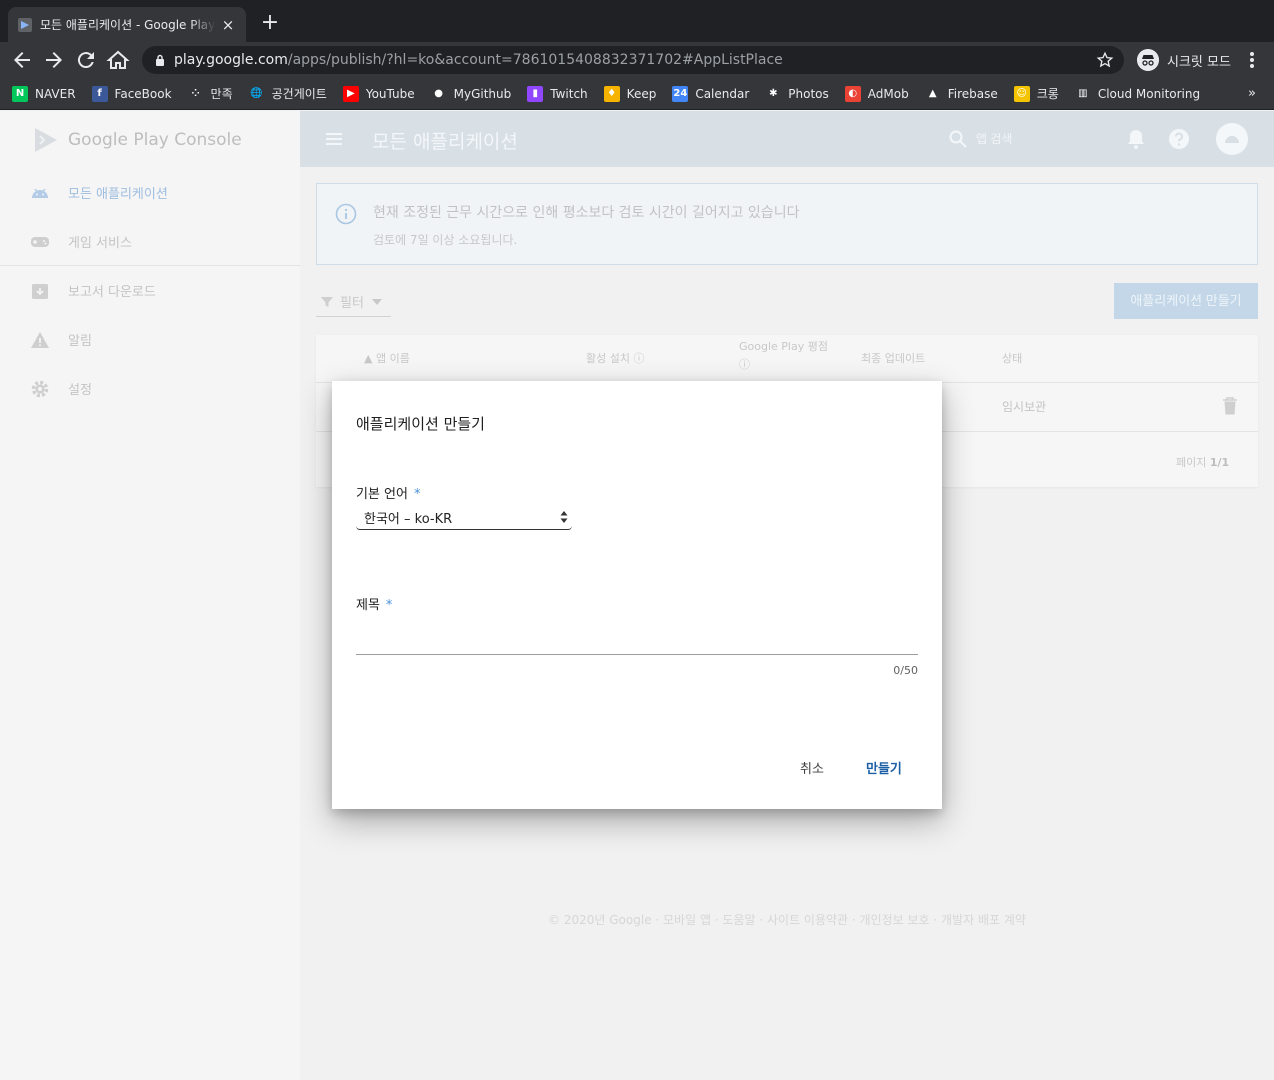 The width and height of the screenshot is (1274, 1080). I want to click on bookmark-youtube: ▶ YouTube, so click(378, 93).